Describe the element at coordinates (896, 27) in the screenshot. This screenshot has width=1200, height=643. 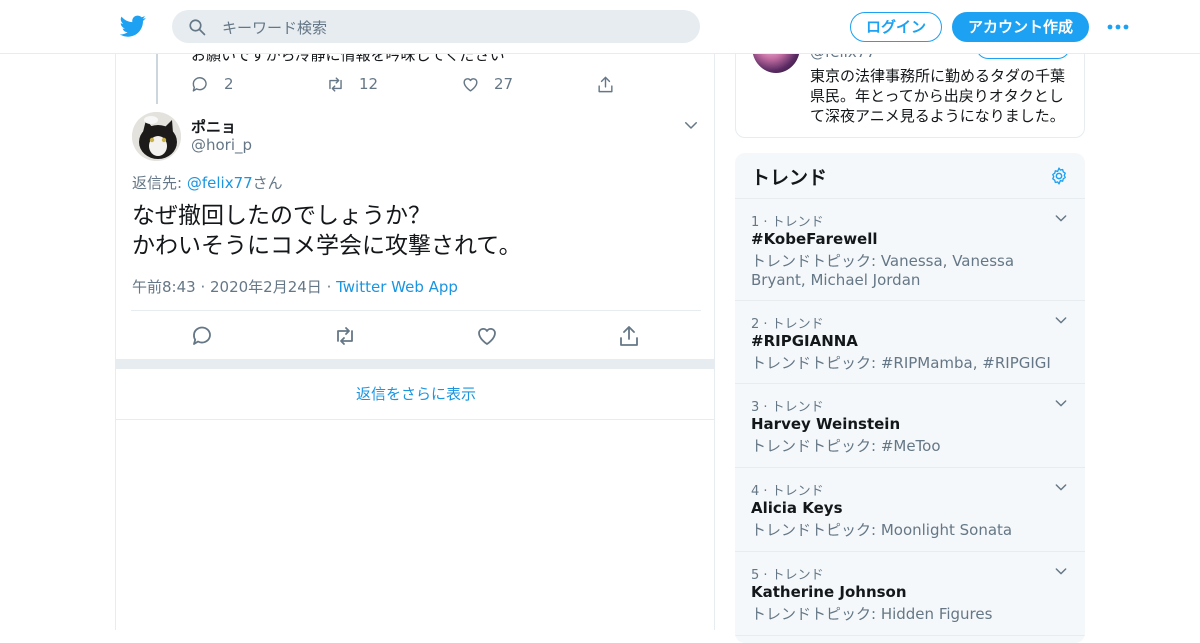
I see `login-button: ログイン` at that location.